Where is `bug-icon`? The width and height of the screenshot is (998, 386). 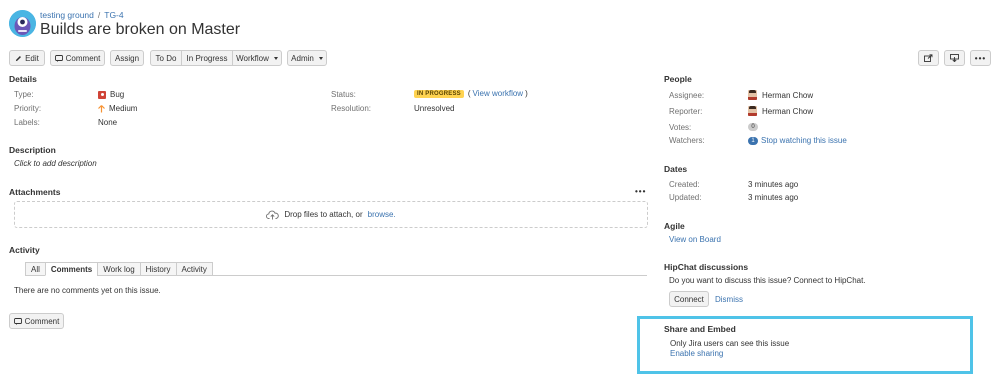
bug-icon is located at coordinates (102, 94).